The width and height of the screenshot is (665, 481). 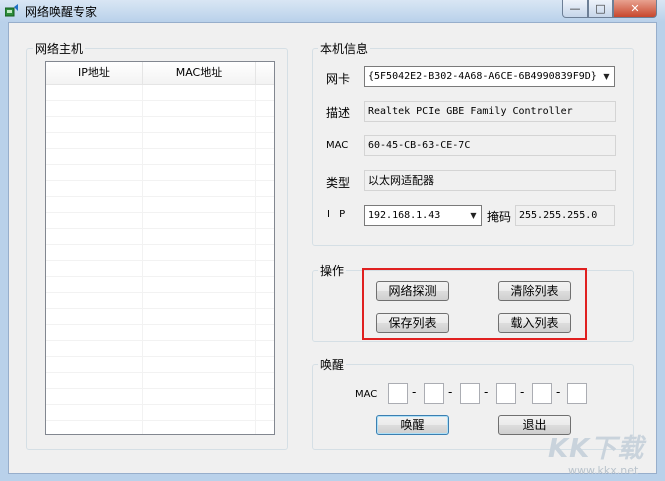 I want to click on local-info-group-label: 本机信息, so click(x=344, y=48).